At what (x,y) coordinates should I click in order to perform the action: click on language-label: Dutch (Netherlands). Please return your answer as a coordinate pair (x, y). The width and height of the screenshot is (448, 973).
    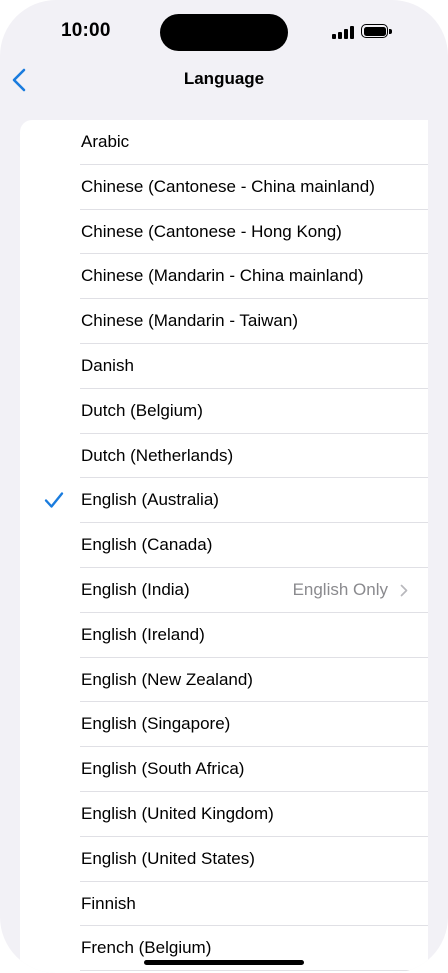
    Looking at the image, I should click on (157, 455).